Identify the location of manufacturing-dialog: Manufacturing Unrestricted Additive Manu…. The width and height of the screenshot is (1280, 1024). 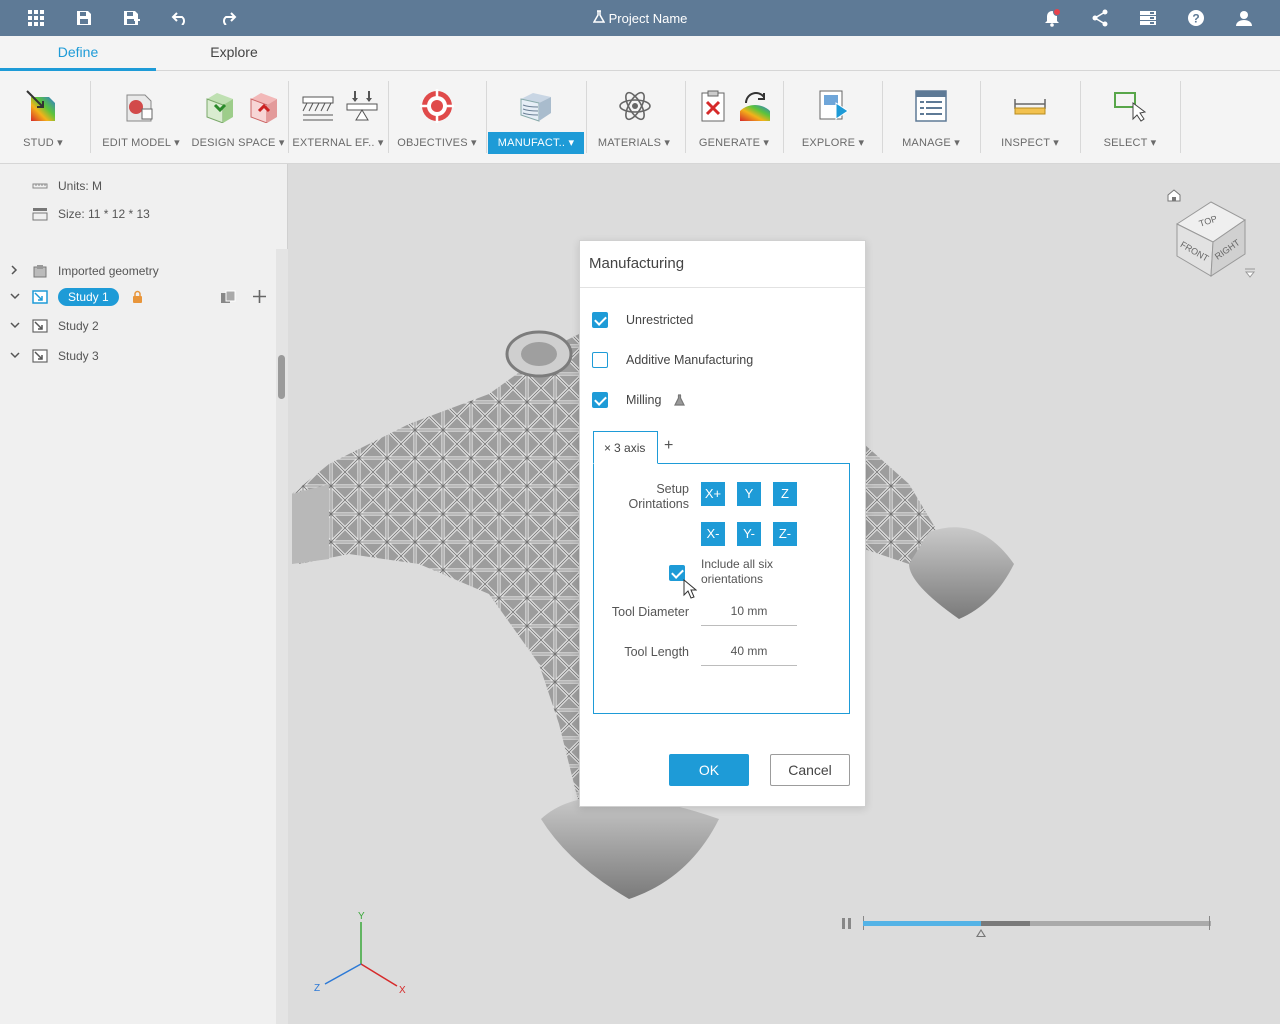
(722, 523).